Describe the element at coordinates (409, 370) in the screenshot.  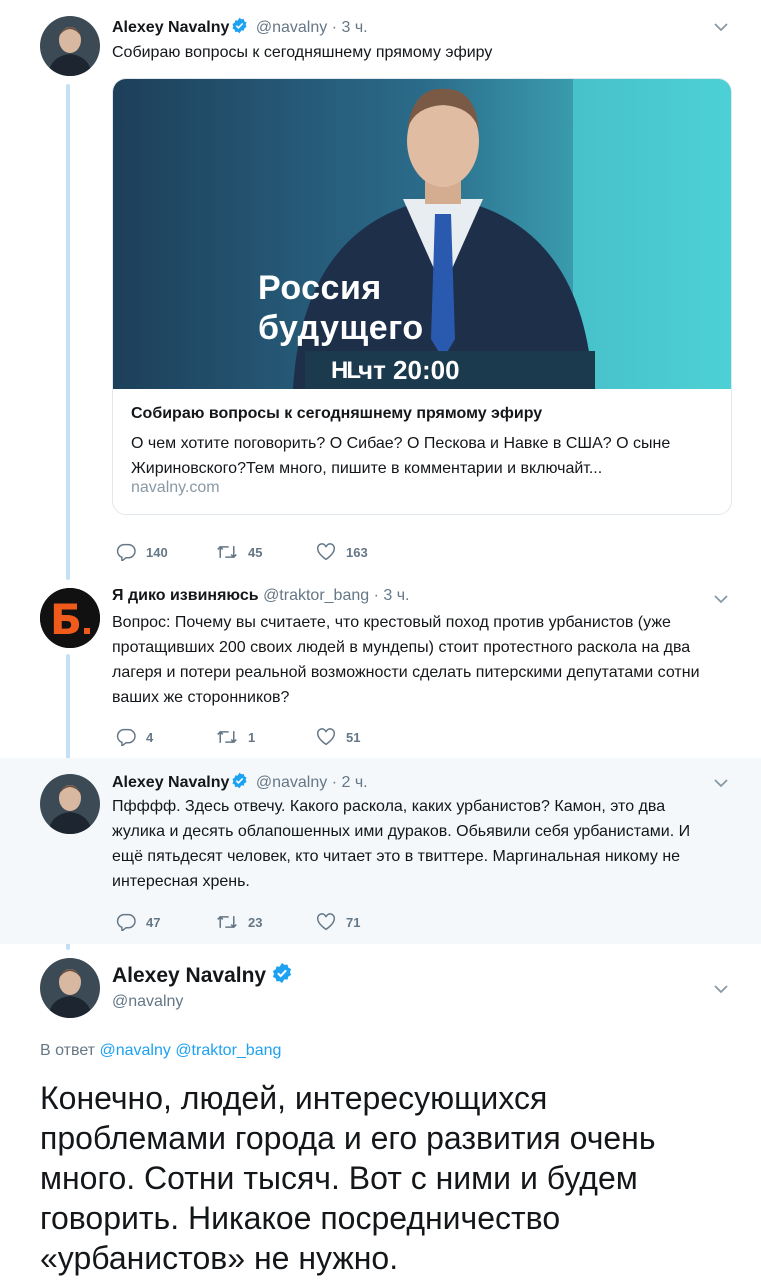
I see `image-time: чт 20:00` at that location.